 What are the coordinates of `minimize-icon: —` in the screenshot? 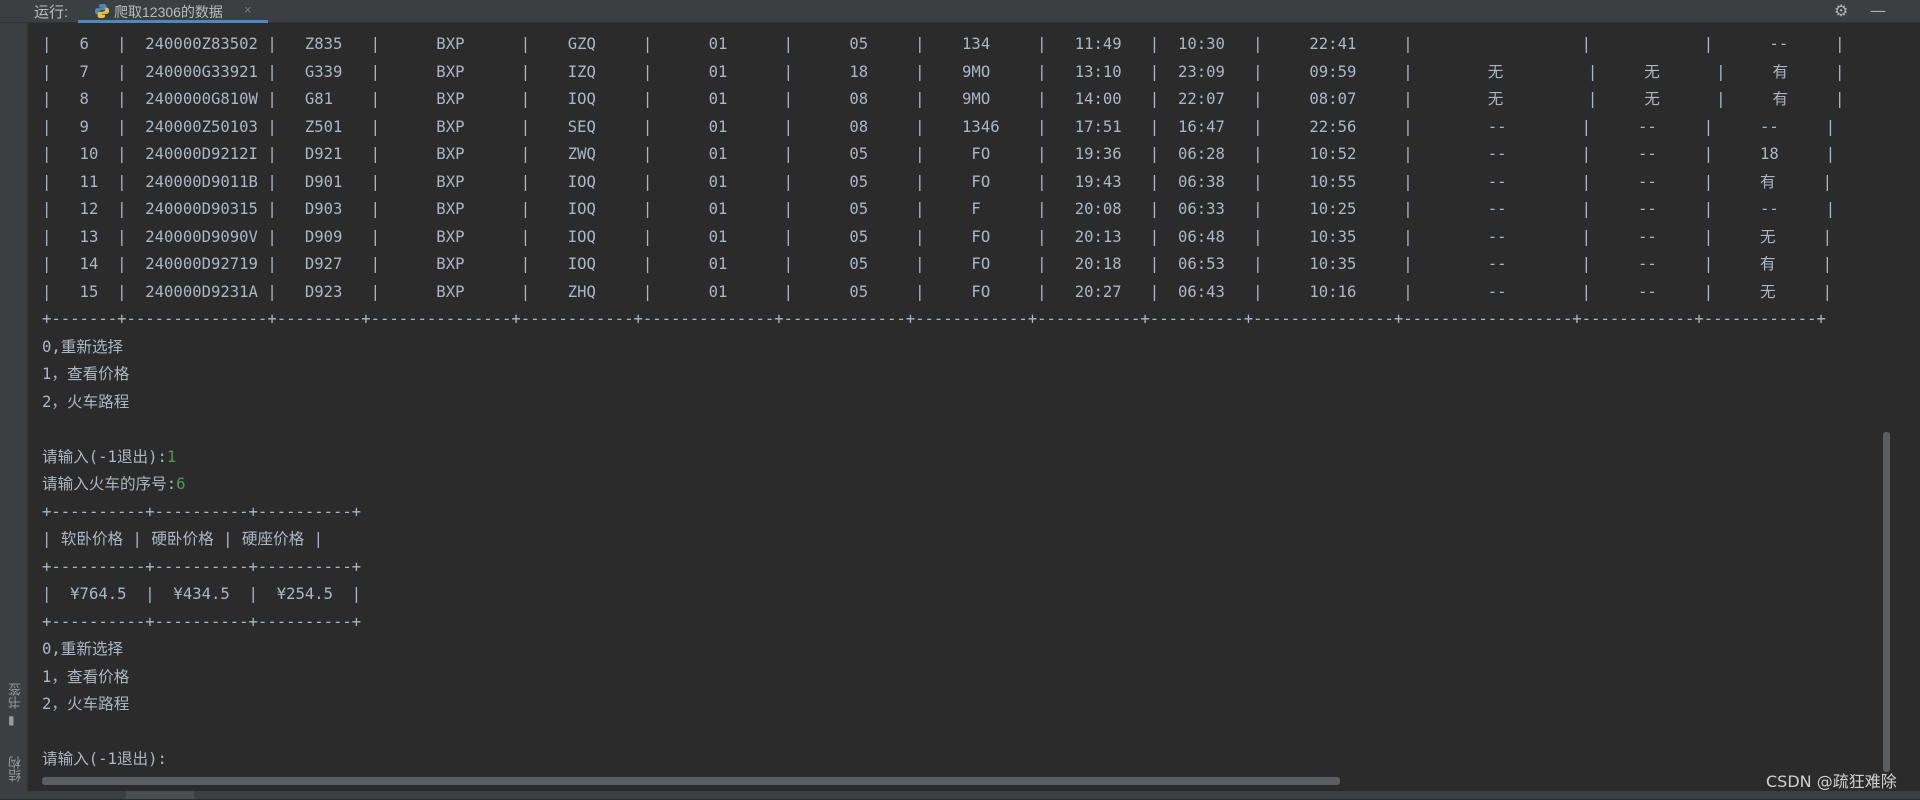 It's located at (1878, 10).